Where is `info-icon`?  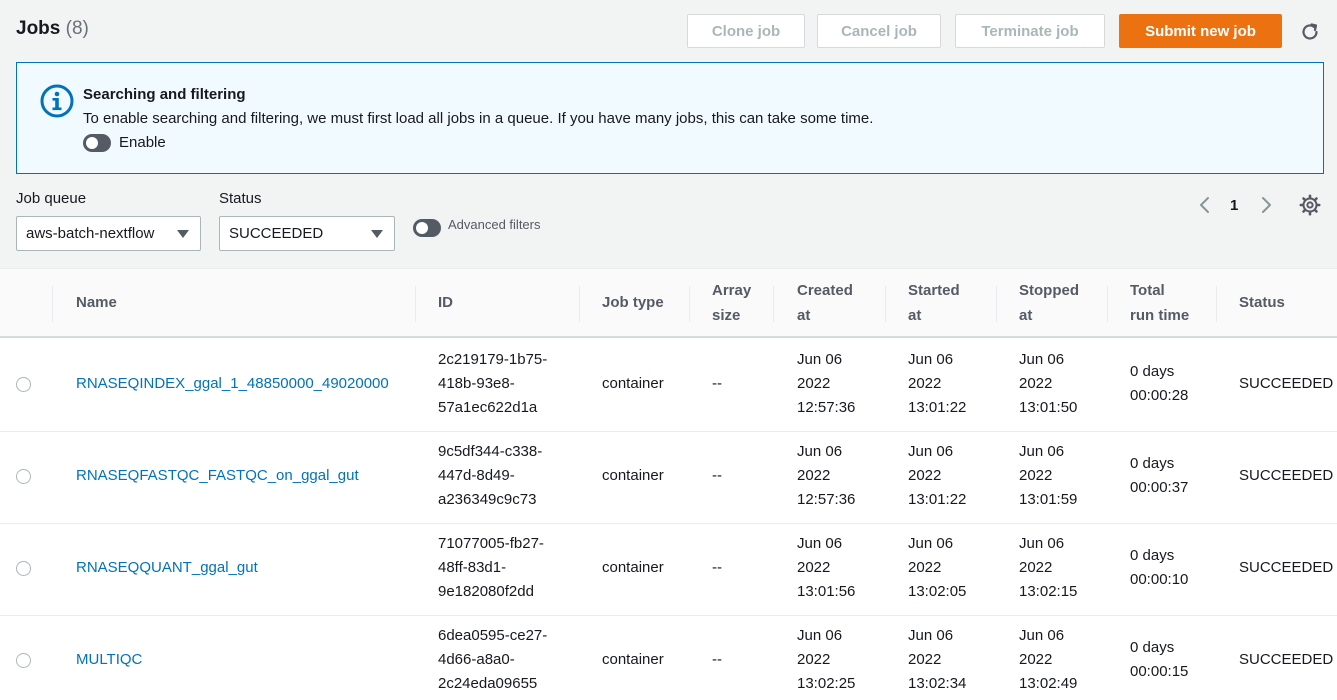
info-icon is located at coordinates (57, 101).